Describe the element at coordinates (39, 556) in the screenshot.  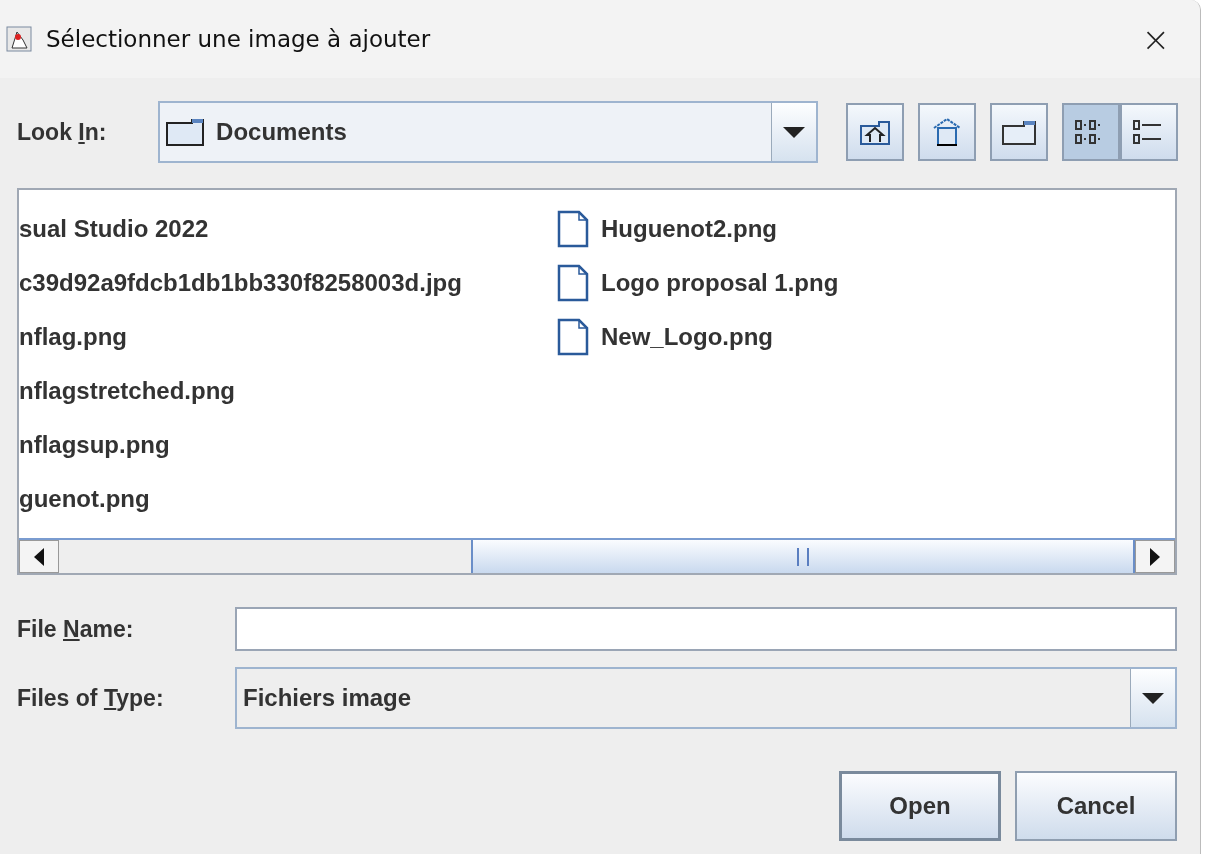
I see `scroll-left-icon` at that location.